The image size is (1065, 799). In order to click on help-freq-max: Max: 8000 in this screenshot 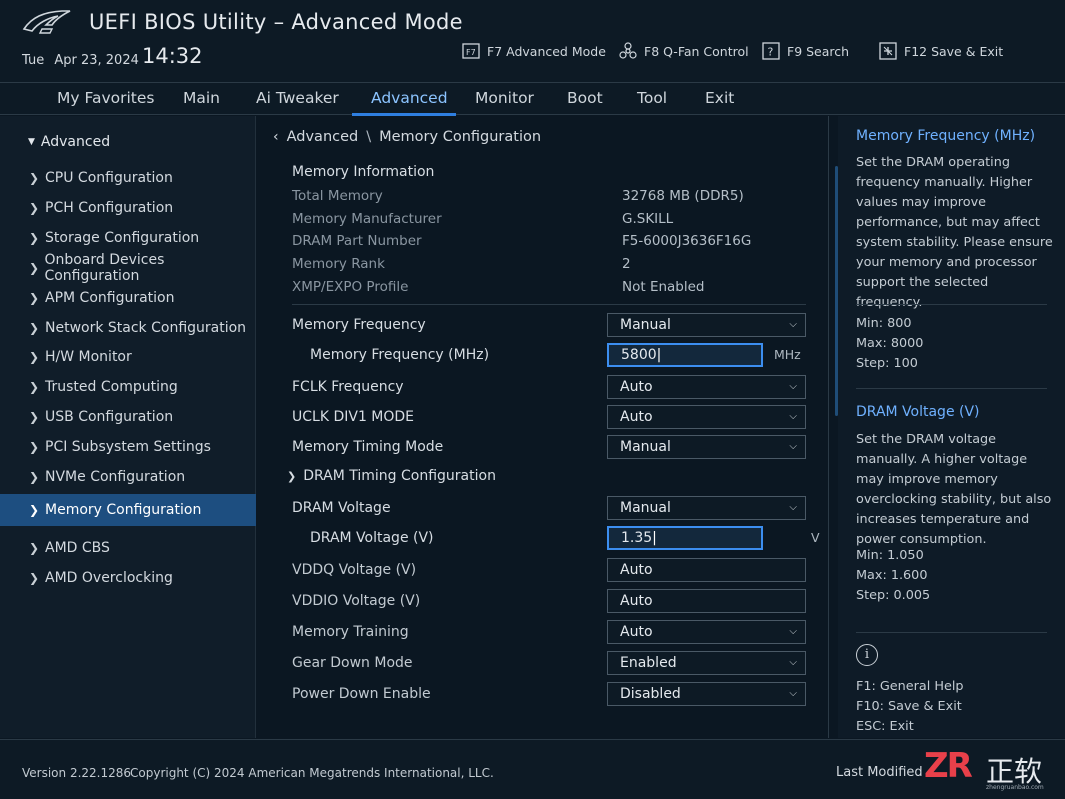, I will do `click(890, 343)`.